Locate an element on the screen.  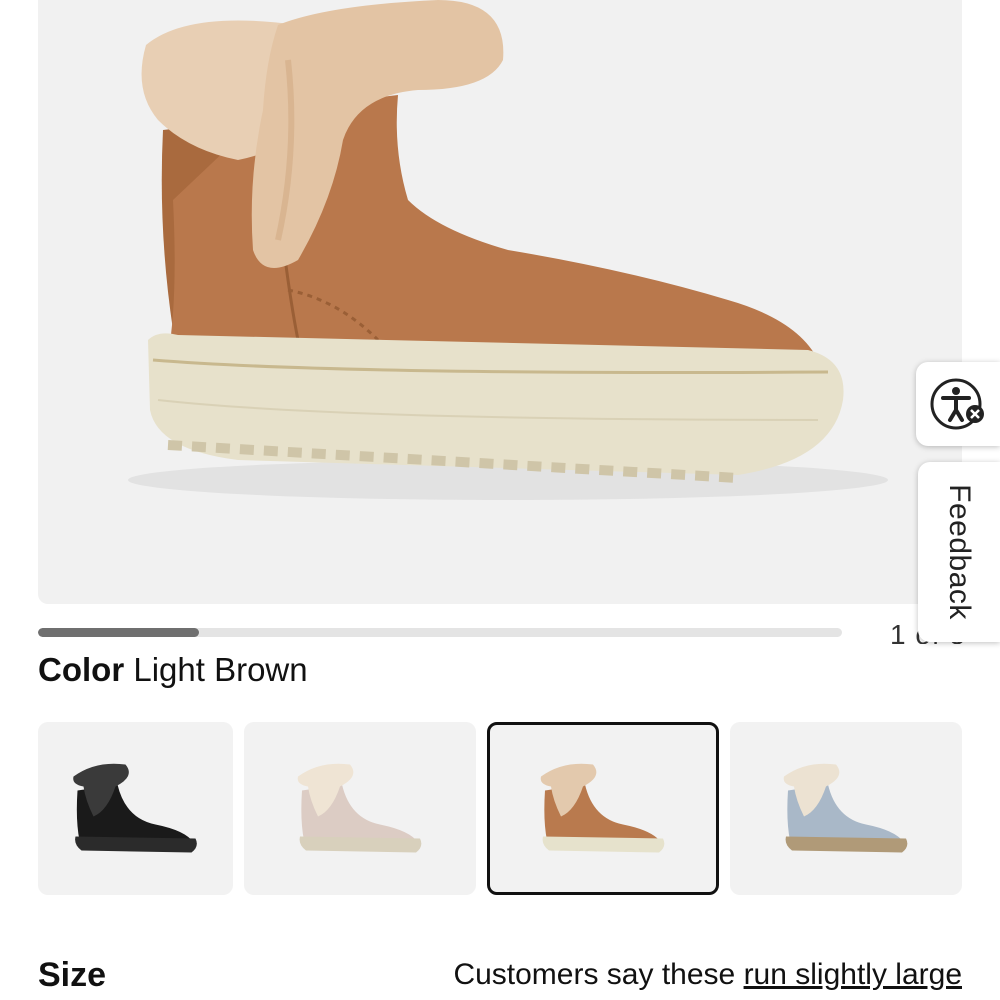
accessibility-widget-button is located at coordinates (958, 404).